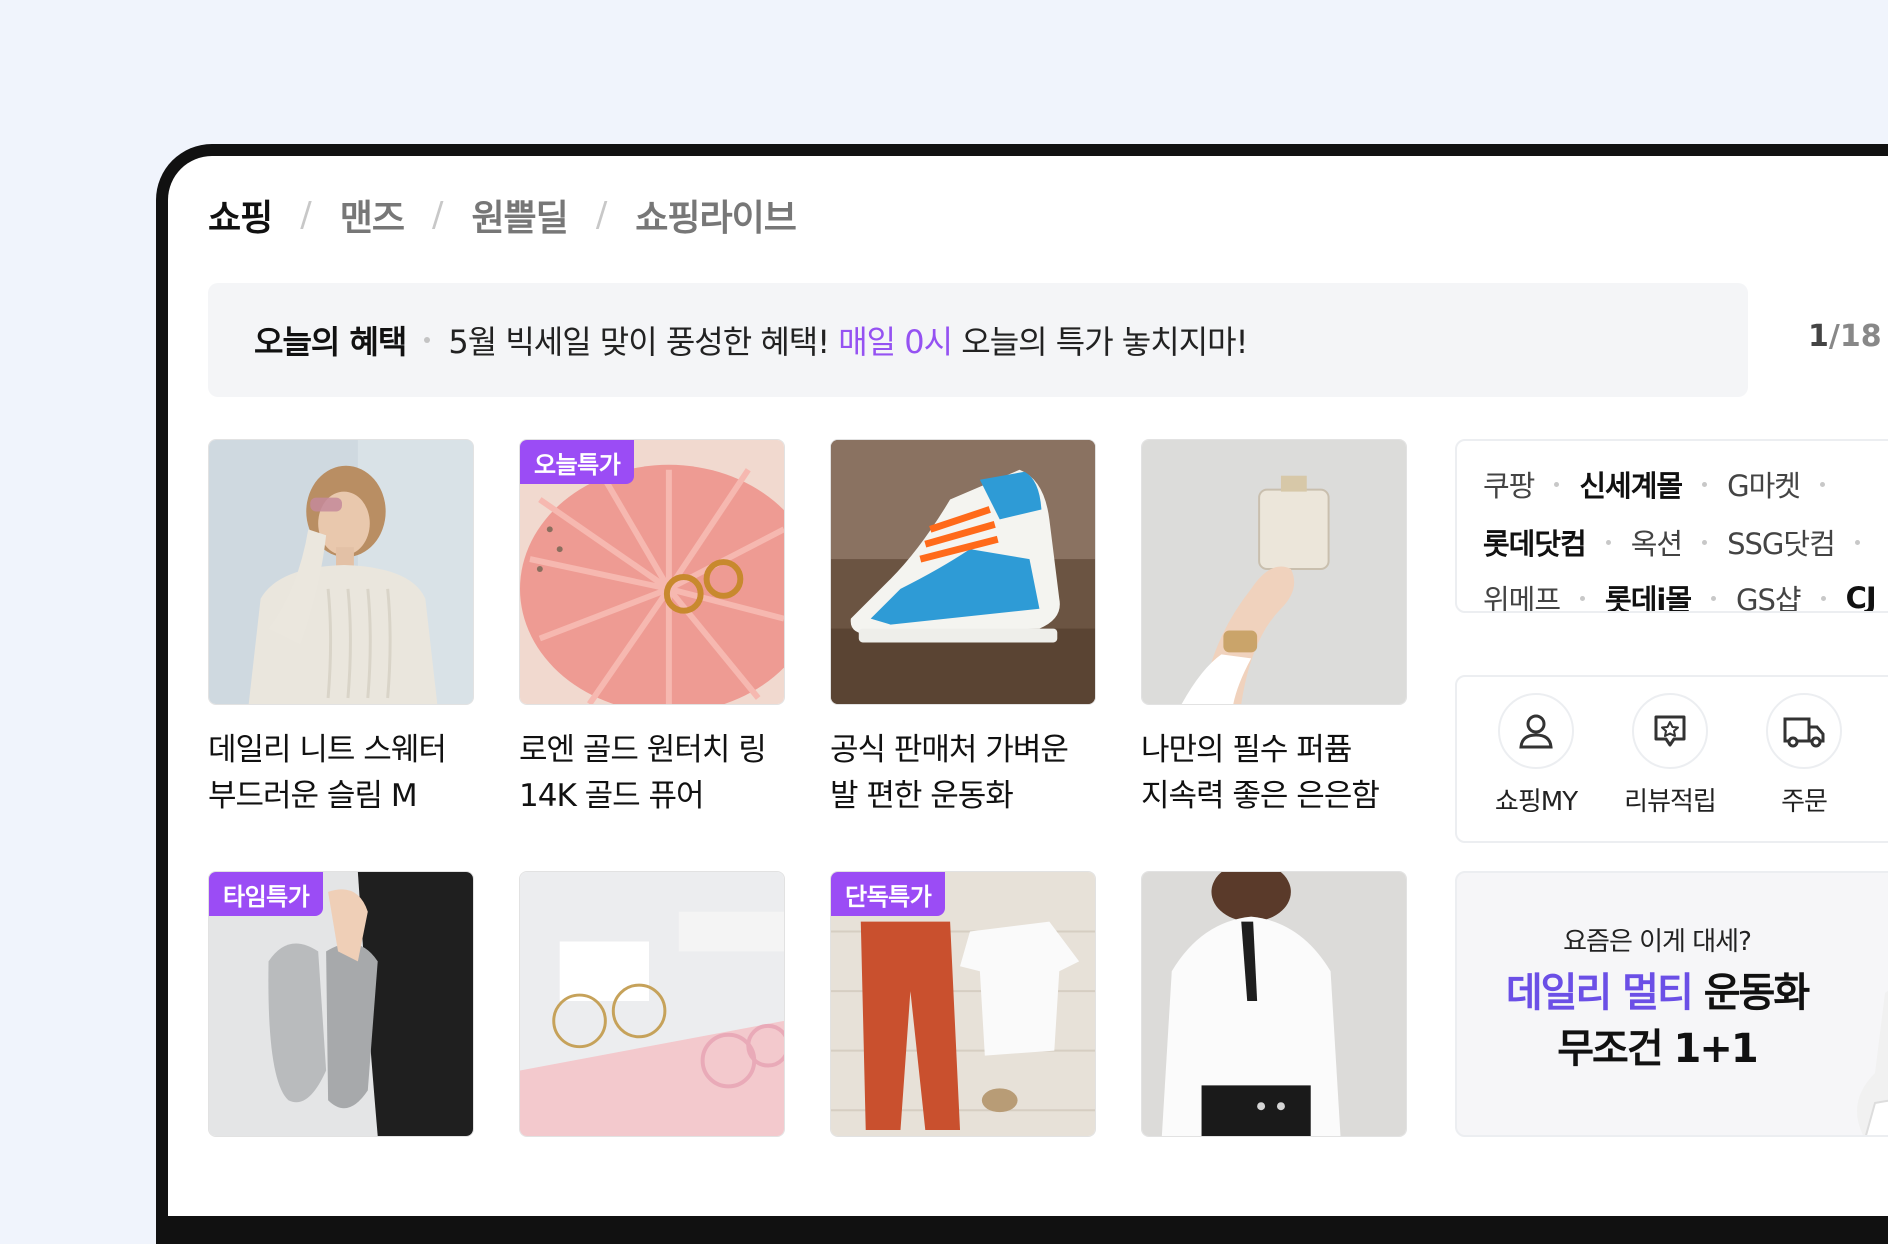  I want to click on notice-title: 오늘의 혜택, so click(330, 342).